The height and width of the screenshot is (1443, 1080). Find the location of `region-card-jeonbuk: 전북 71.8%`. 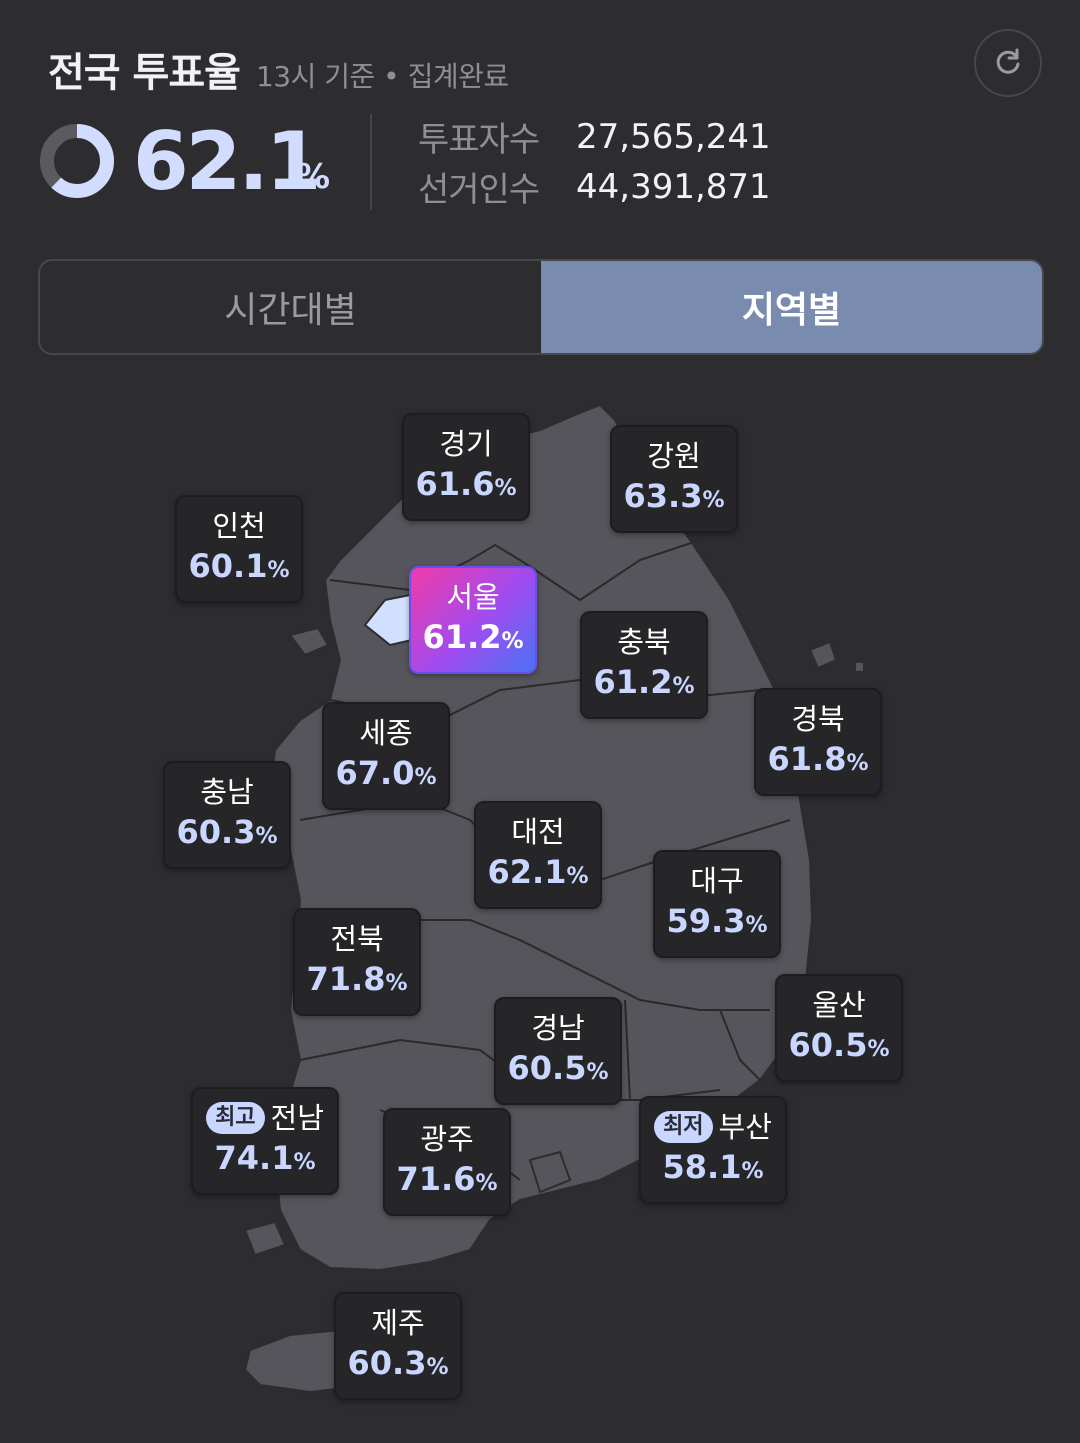

region-card-jeonbuk: 전북 71.8% is located at coordinates (357, 962).